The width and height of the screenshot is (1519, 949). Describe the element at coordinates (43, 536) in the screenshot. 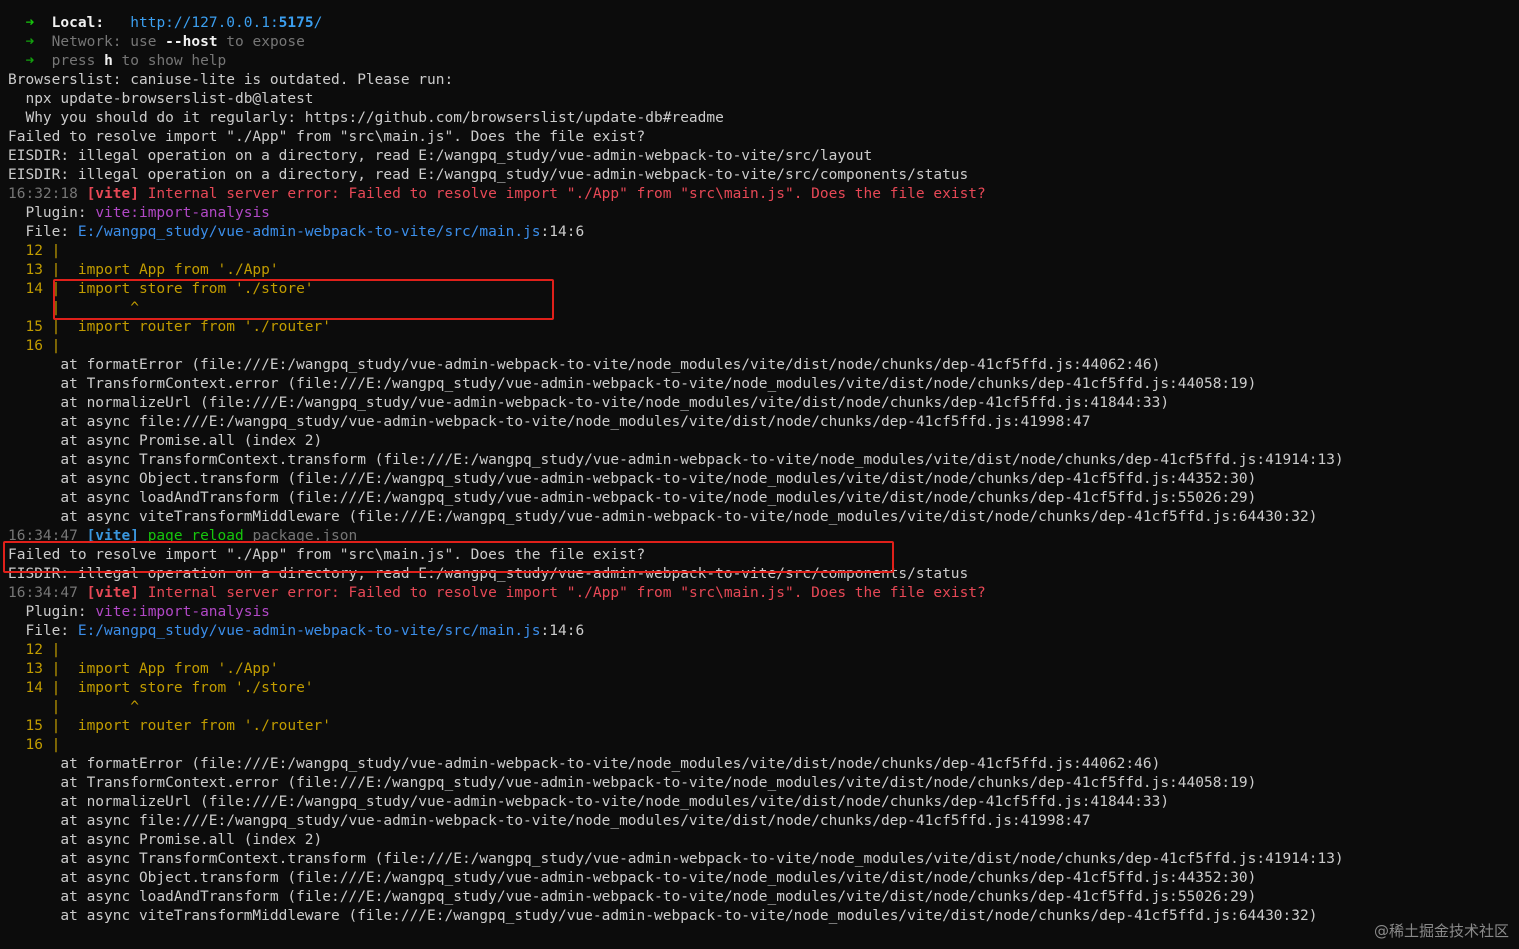

I see `terminal-text-segment: 16:34:47` at that location.